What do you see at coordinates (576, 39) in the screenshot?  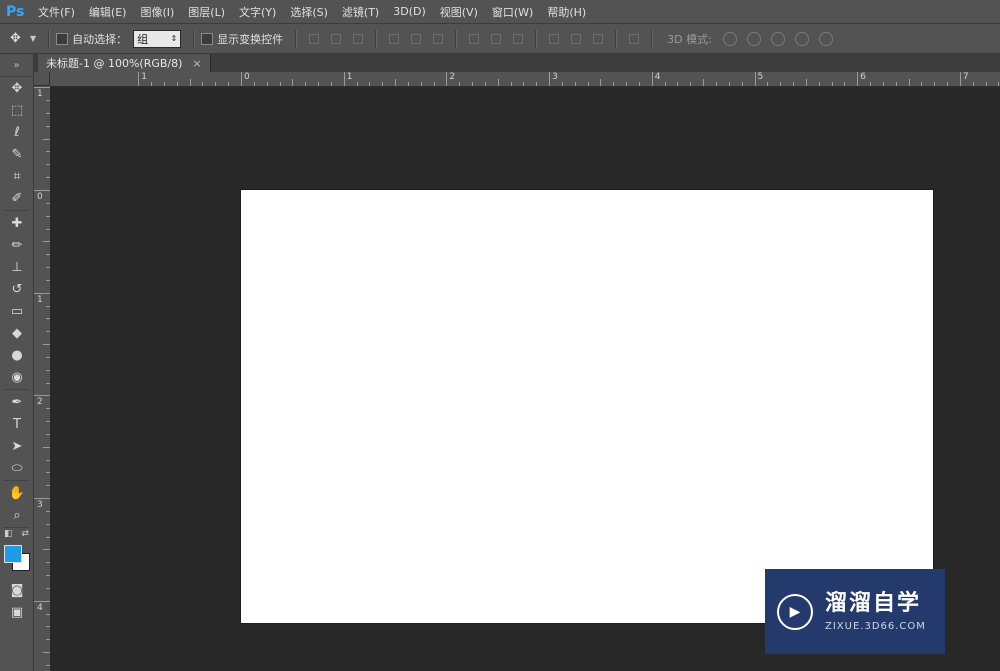 I see `distribute-hcenter-icon` at bounding box center [576, 39].